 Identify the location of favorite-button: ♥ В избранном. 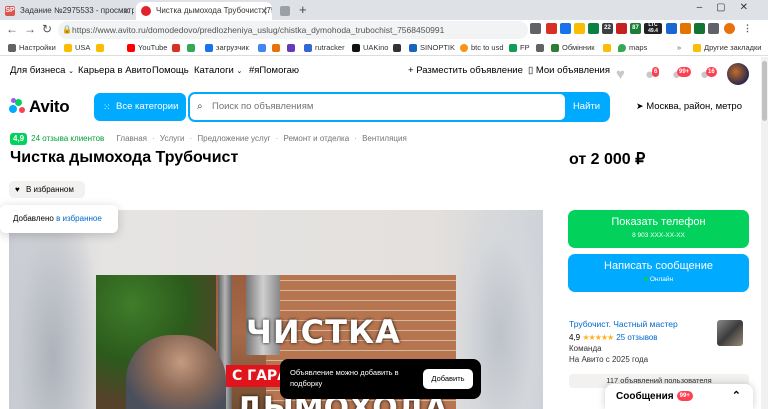
(47, 189).